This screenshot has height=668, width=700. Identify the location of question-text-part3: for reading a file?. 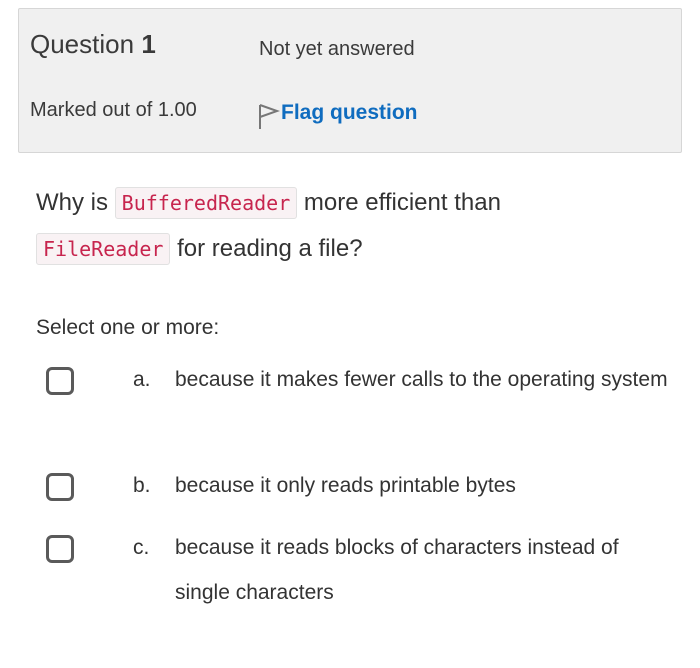
(270, 248).